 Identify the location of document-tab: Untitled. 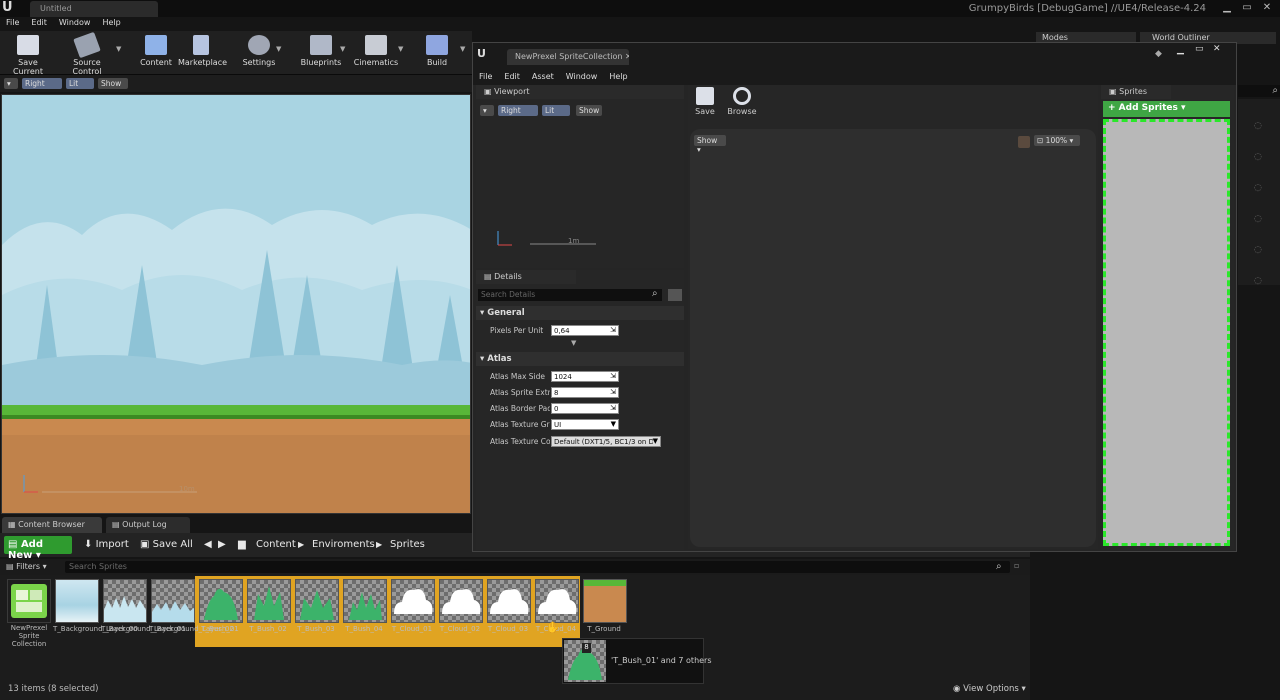
(94, 9).